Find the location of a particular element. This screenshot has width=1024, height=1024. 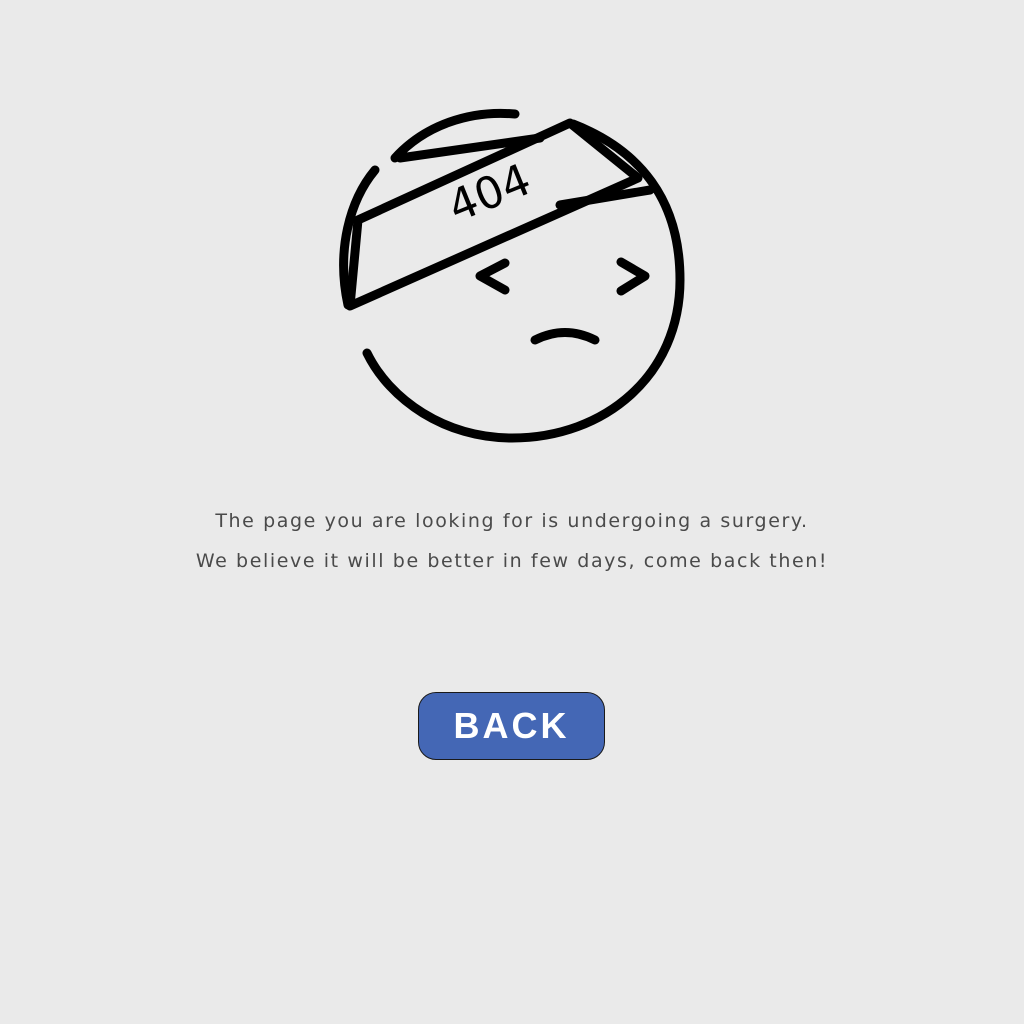

left-eye-icon is located at coordinates (492, 276).